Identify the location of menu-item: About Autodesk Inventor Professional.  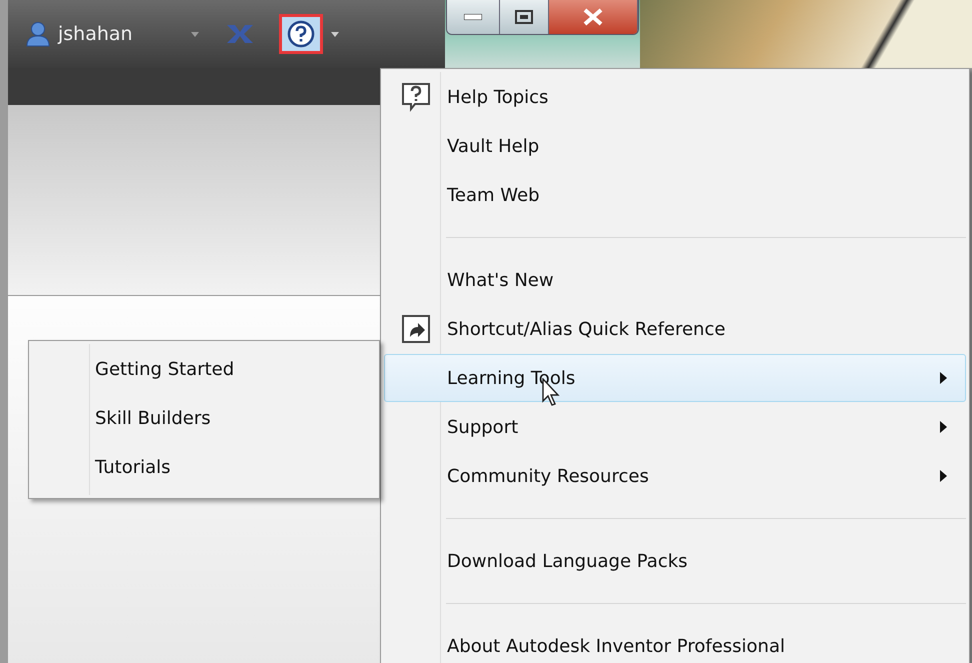
(675, 642).